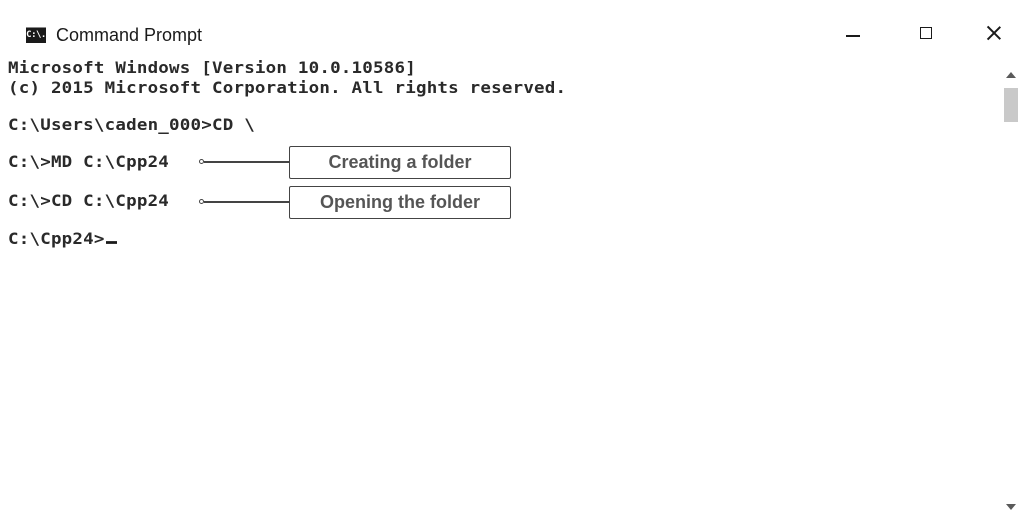  I want to click on callout-creating-folder: Creating a folder, so click(400, 162).